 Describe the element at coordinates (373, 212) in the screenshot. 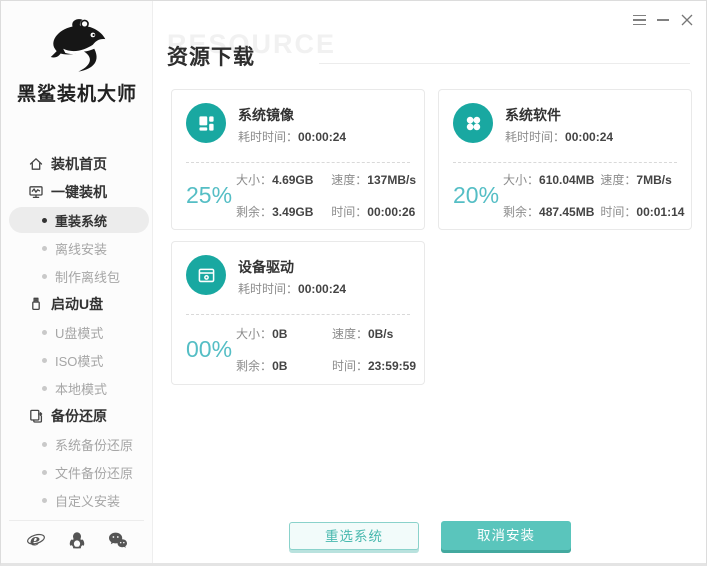

I see `stat-time: 时间：00:00:26` at that location.